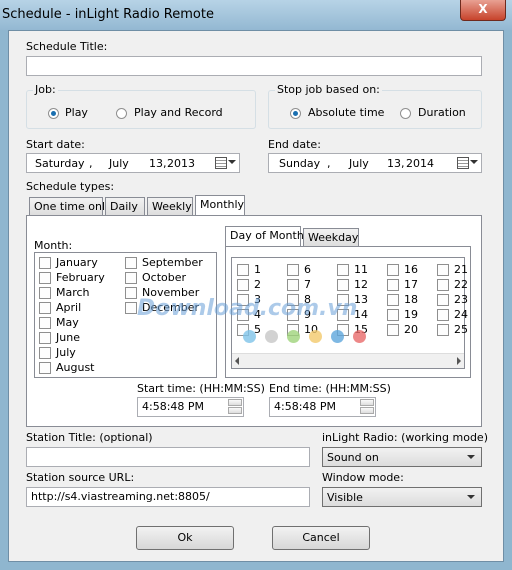  I want to click on start-date-picker: Saturday , July 13, 2013, so click(133, 163).